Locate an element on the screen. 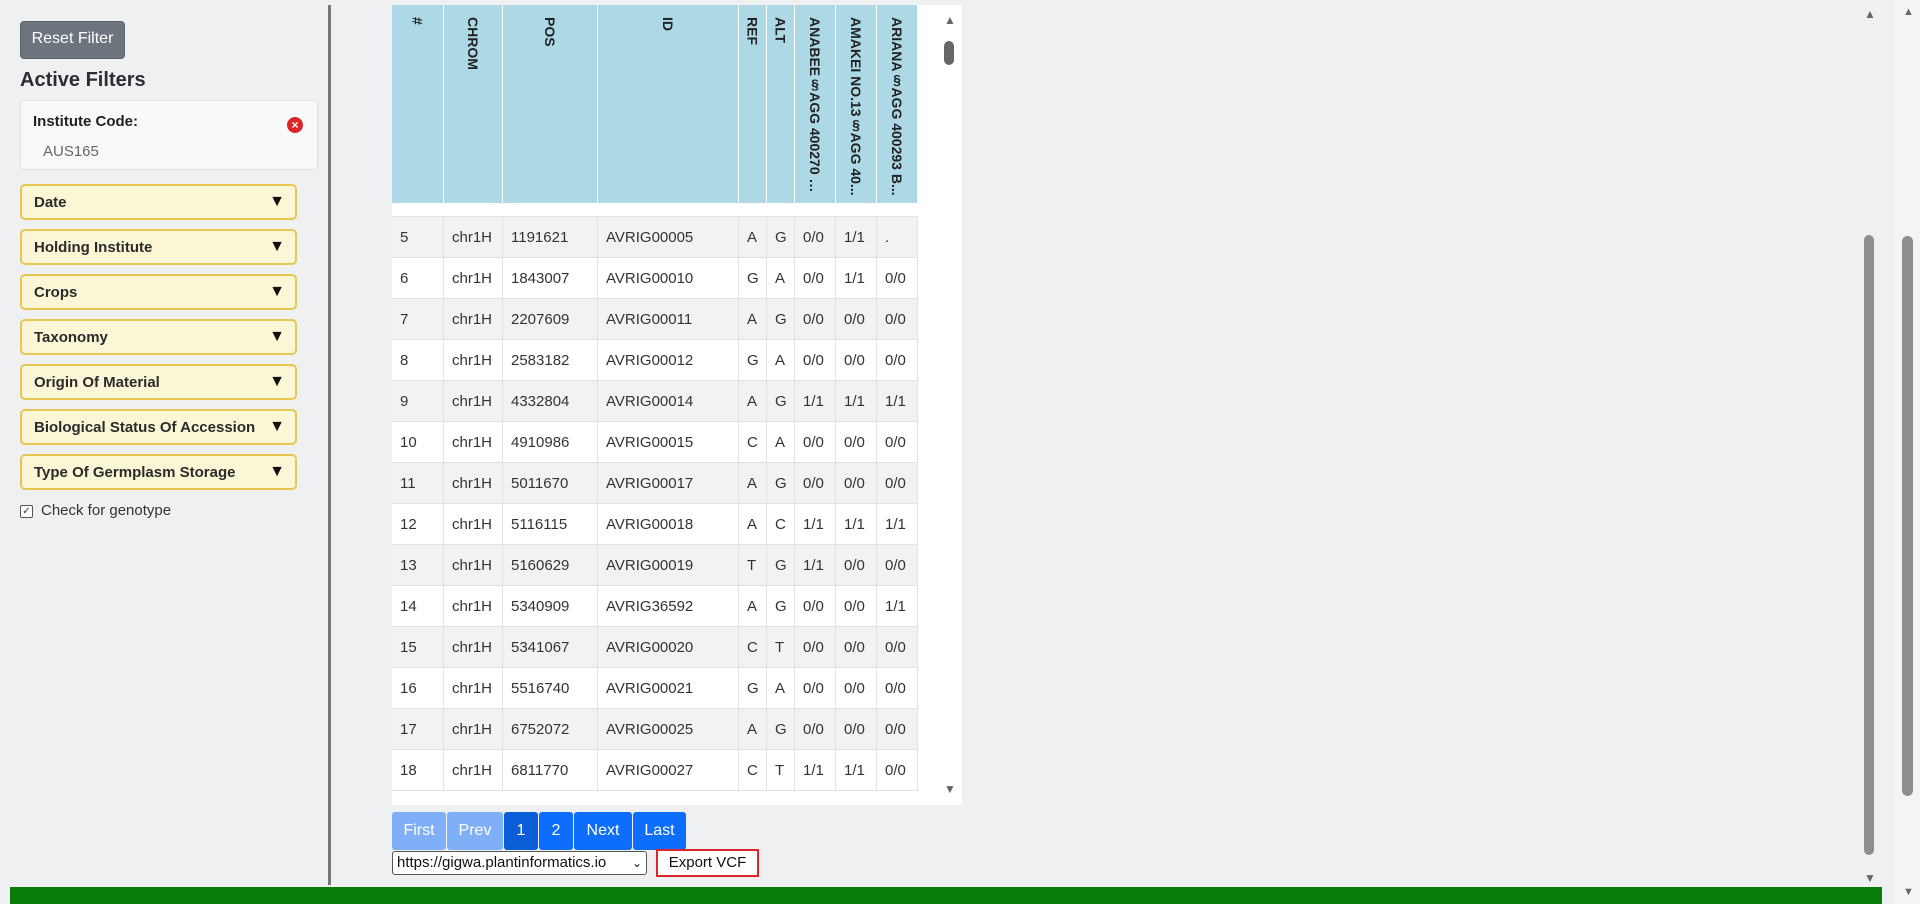 The width and height of the screenshot is (1920, 904). table-row: 6 chr1H 1843007 AVRIG00010 G A 0/0 1/1 0/0 is located at coordinates (655, 278).